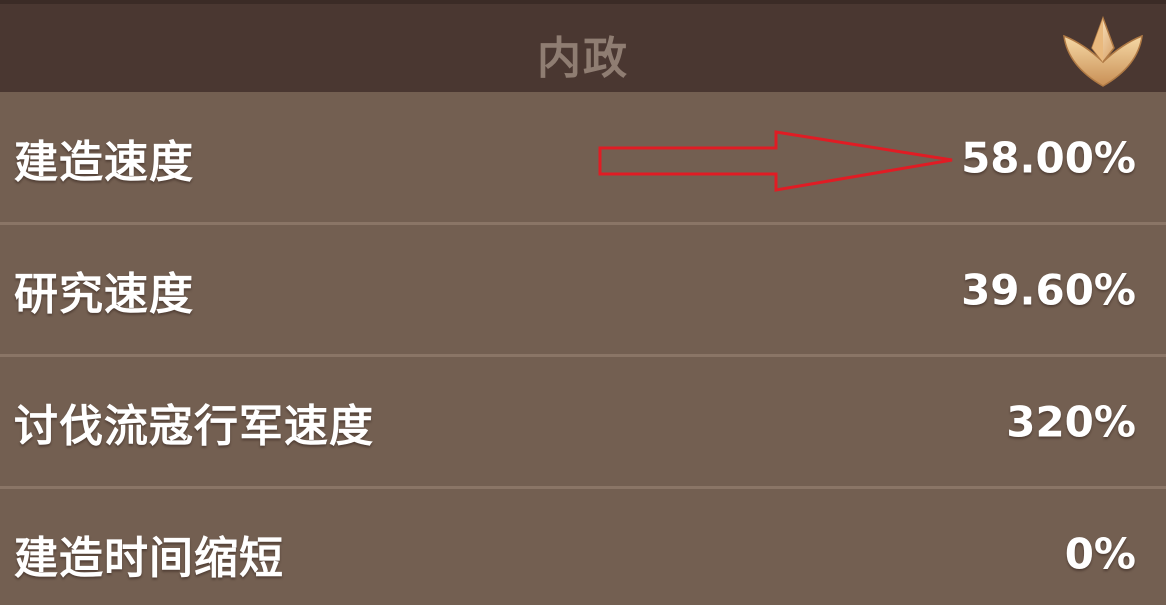  What do you see at coordinates (149, 558) in the screenshot?
I see `stat-label: 建造时间缩短` at bounding box center [149, 558].